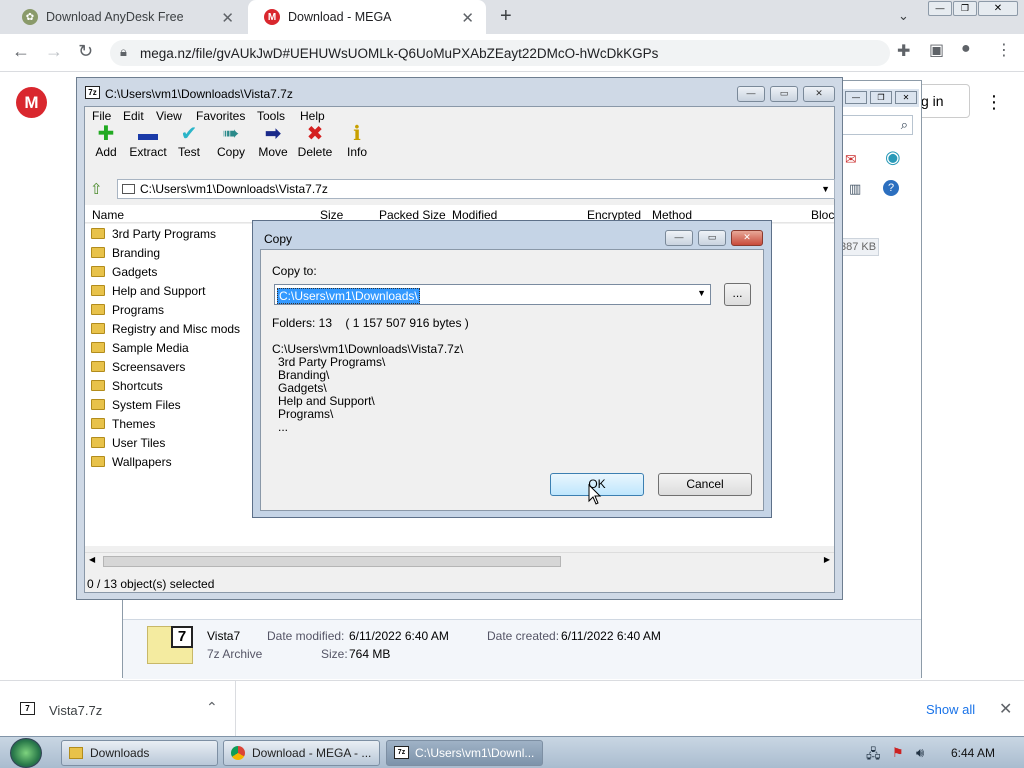  Describe the element at coordinates (176, 328) in the screenshot. I see `item-label: Registry and Misc mods` at that location.